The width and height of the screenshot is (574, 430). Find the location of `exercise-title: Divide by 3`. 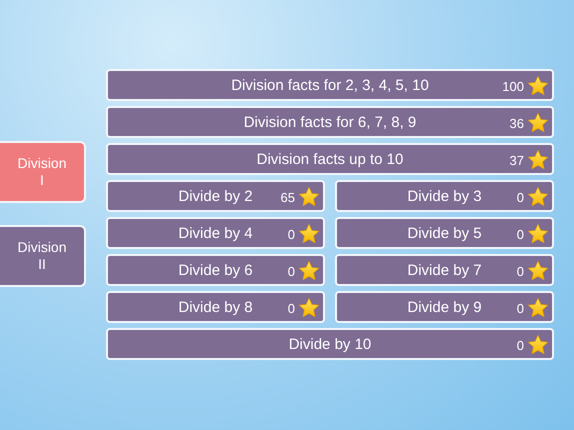

exercise-title: Divide by 3 is located at coordinates (444, 196).